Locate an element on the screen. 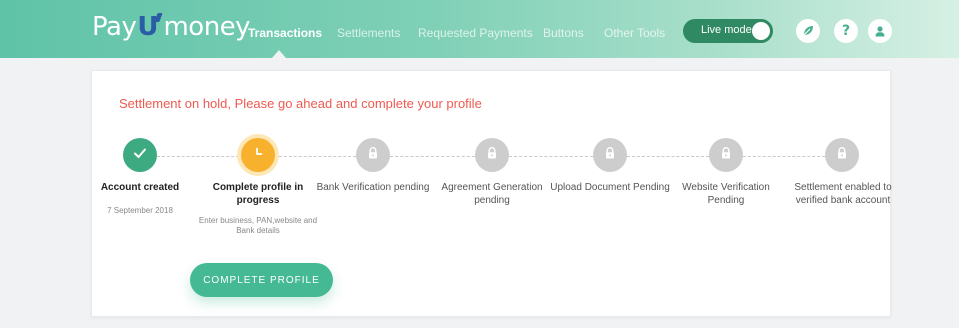 The height and width of the screenshot is (328, 959). user-icon is located at coordinates (880, 31).